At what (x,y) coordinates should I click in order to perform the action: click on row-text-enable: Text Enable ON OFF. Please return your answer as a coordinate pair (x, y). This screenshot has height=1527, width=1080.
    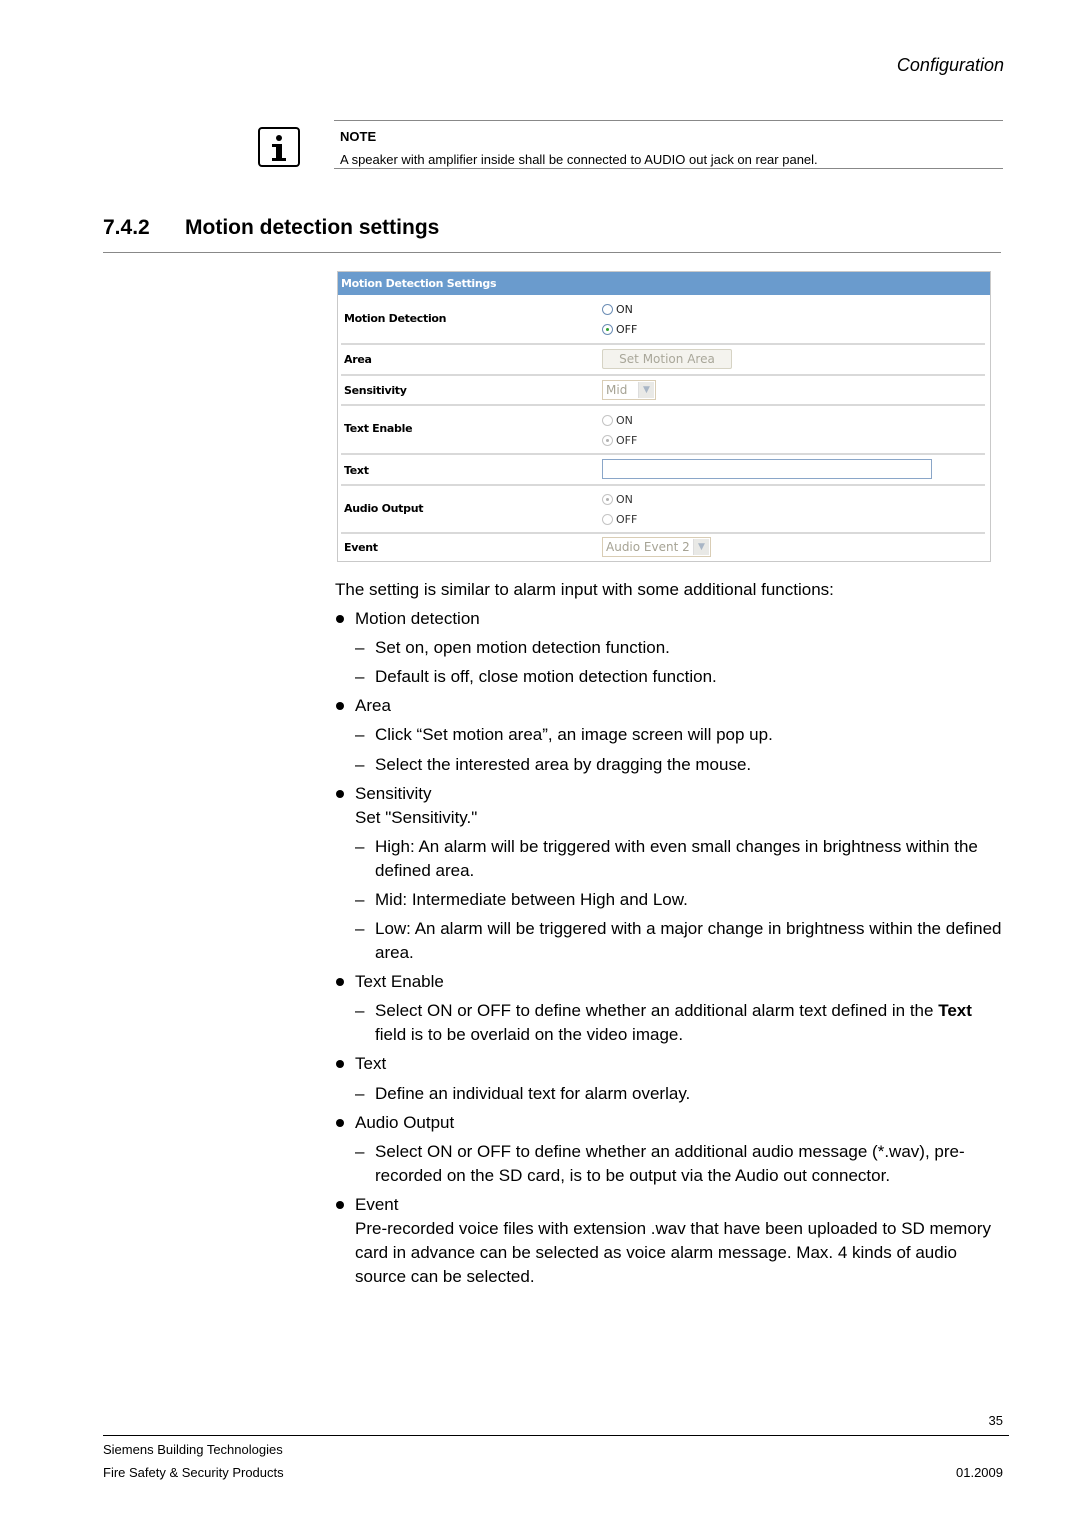
    Looking at the image, I should click on (663, 430).